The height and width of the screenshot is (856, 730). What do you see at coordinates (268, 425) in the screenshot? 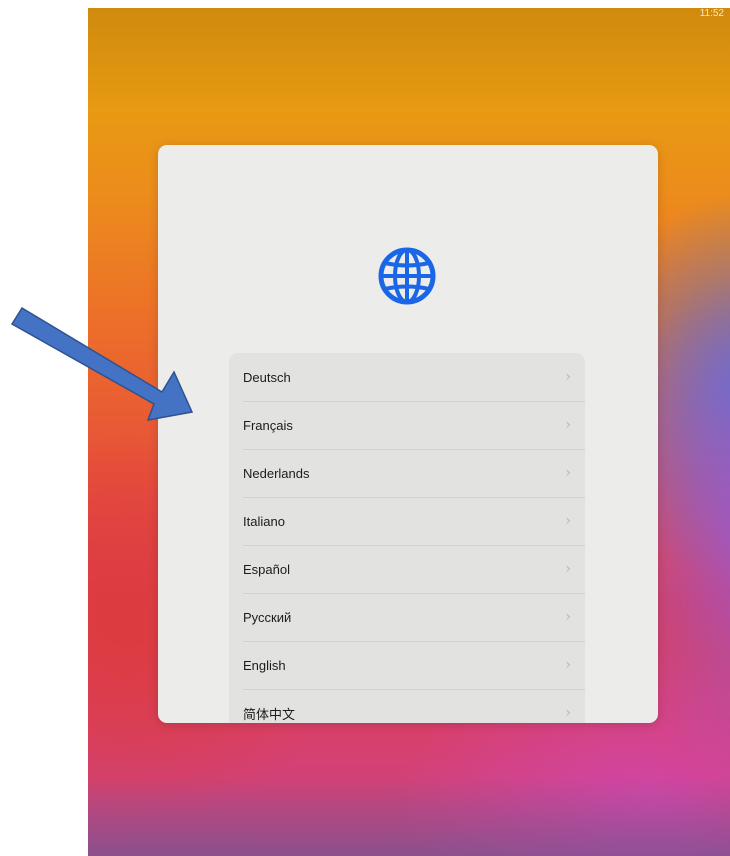
I see `language-label: Français` at bounding box center [268, 425].